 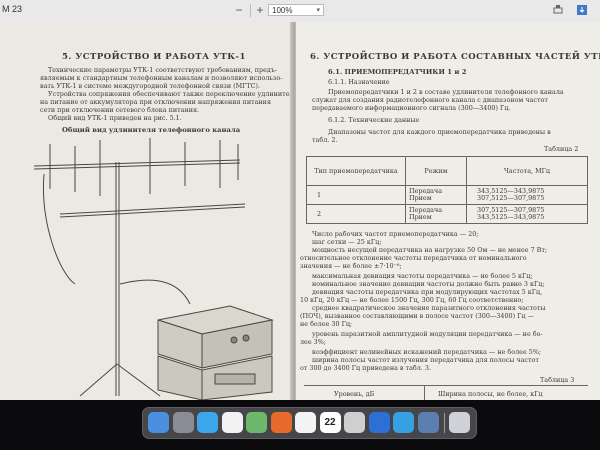 What do you see at coordinates (326, 324) in the screenshot?
I see `spec-line: не более 30 Гц;` at bounding box center [326, 324].